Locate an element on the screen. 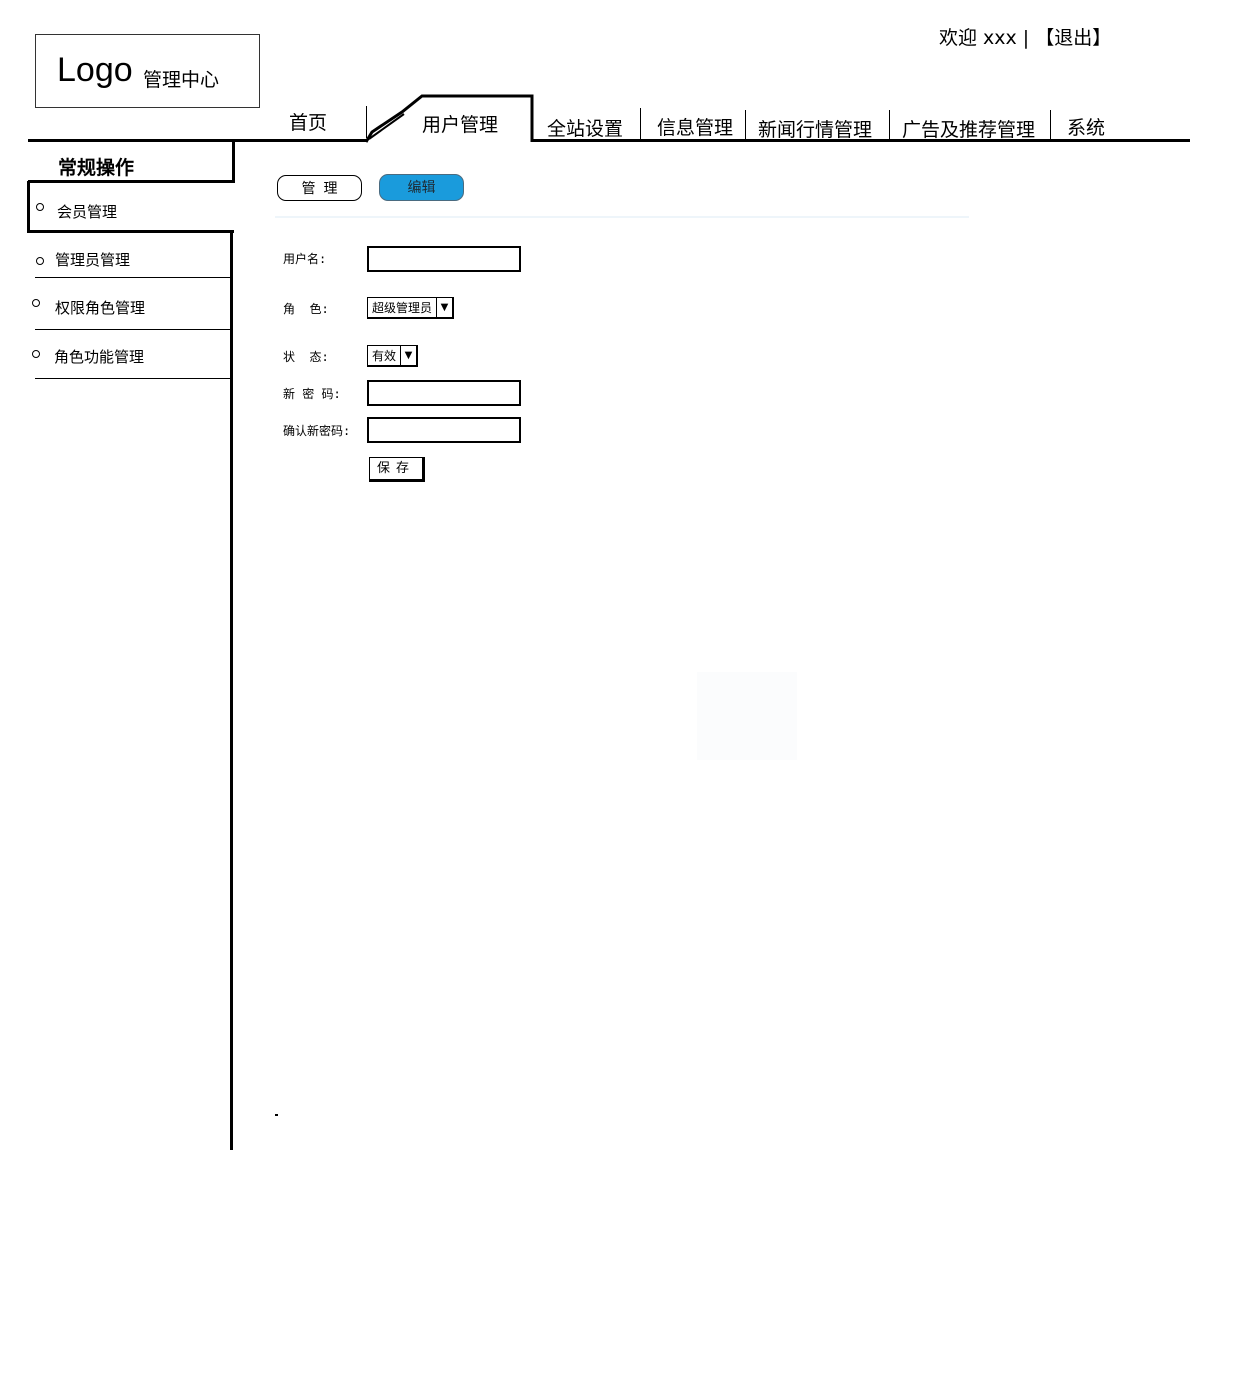  tab-system: 系统 is located at coordinates (1086, 126).